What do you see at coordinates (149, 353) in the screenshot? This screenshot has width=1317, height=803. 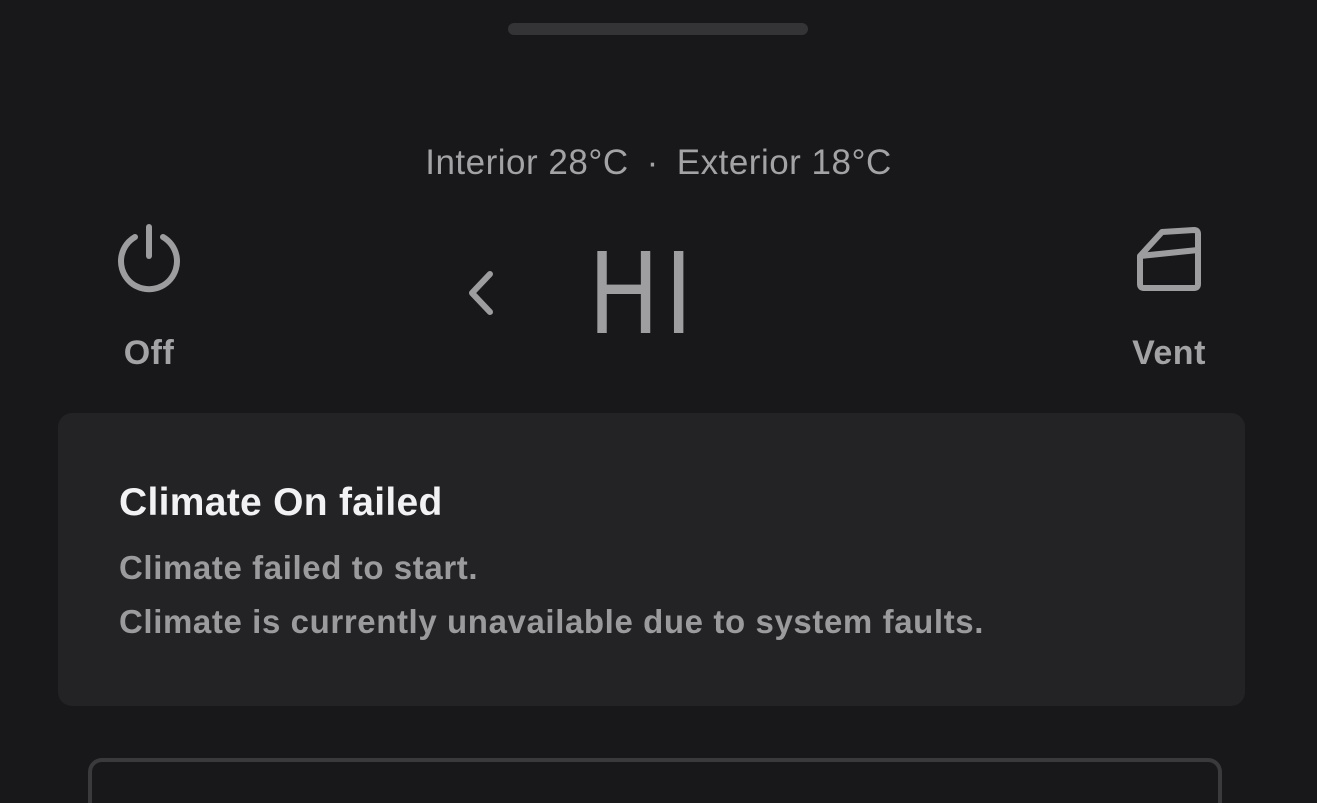 I see `power-label: Off` at bounding box center [149, 353].